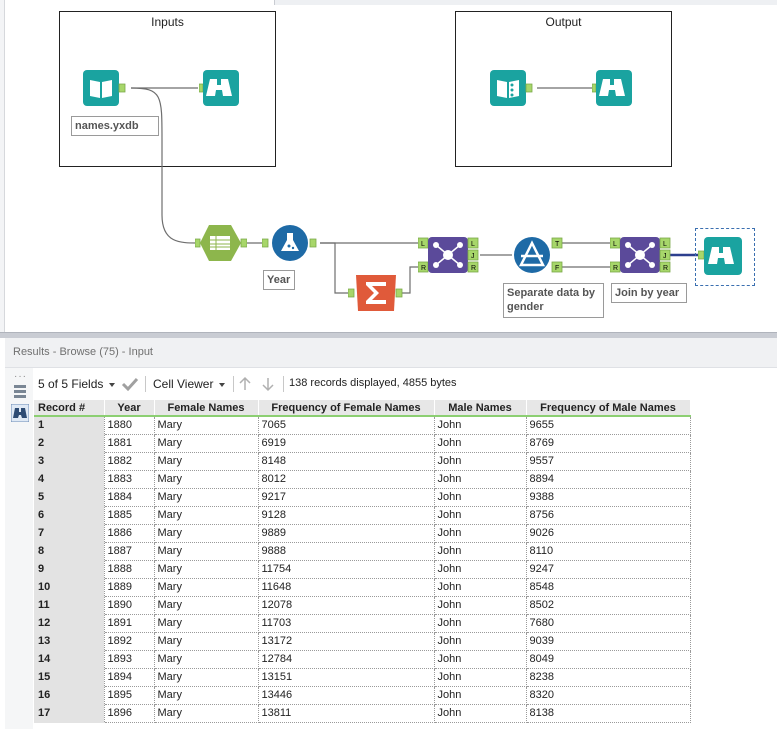  Describe the element at coordinates (608, 623) in the screenshot. I see `table-cell: 7680` at that location.